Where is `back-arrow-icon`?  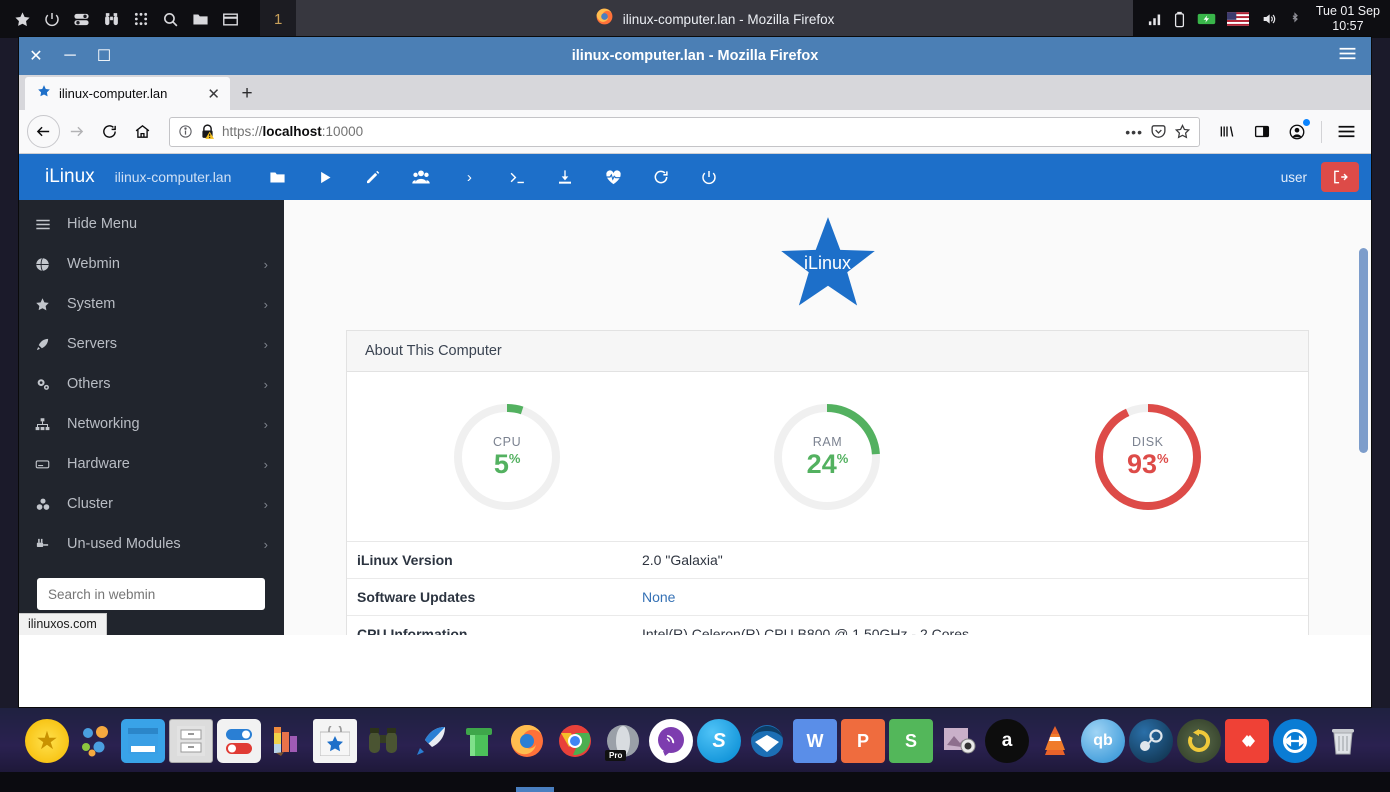
back-arrow-icon is located at coordinates (43, 131).